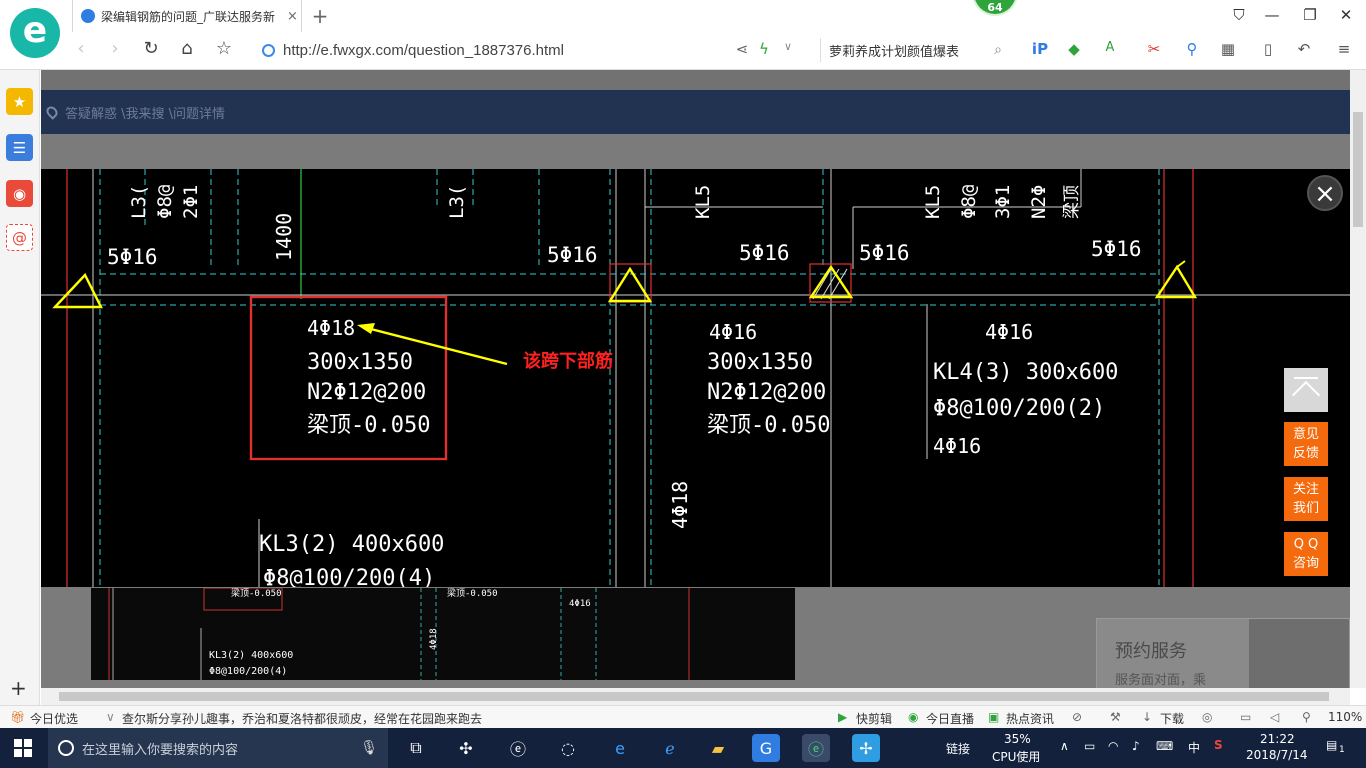 This screenshot has width=1366, height=768. Describe the element at coordinates (1239, 15) in the screenshot. I see `skin-icon: ⛉` at that location.